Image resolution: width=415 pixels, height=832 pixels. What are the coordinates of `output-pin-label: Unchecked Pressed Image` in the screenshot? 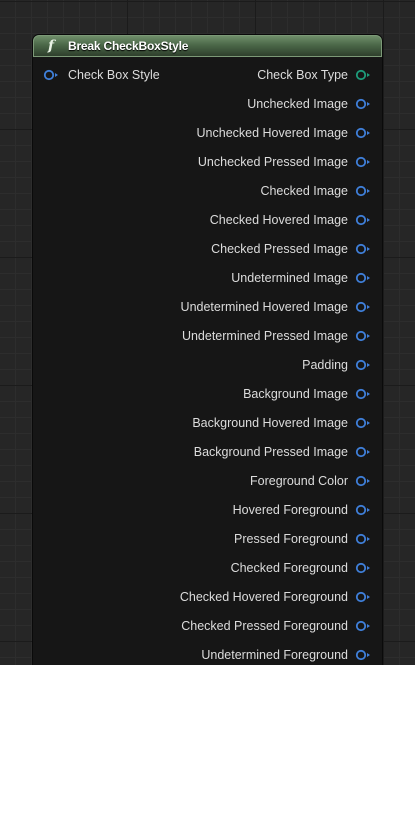 It's located at (272, 162).